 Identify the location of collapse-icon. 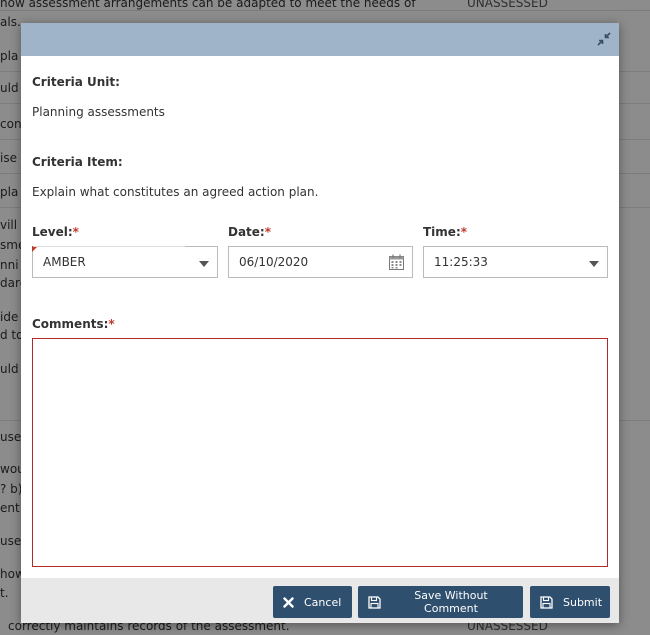
(604, 40).